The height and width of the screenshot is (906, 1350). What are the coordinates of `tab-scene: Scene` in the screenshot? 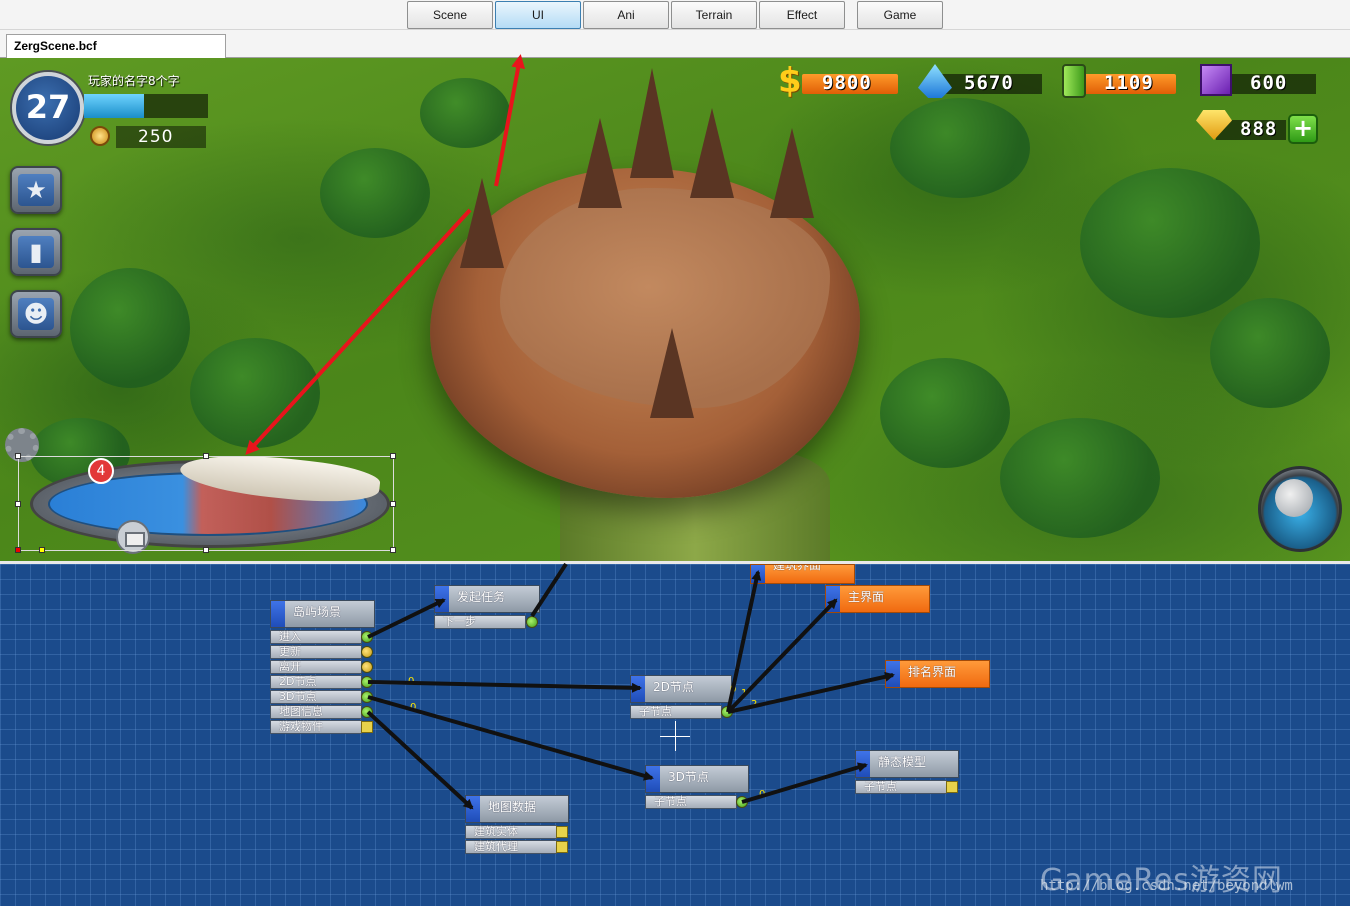 It's located at (450, 15).